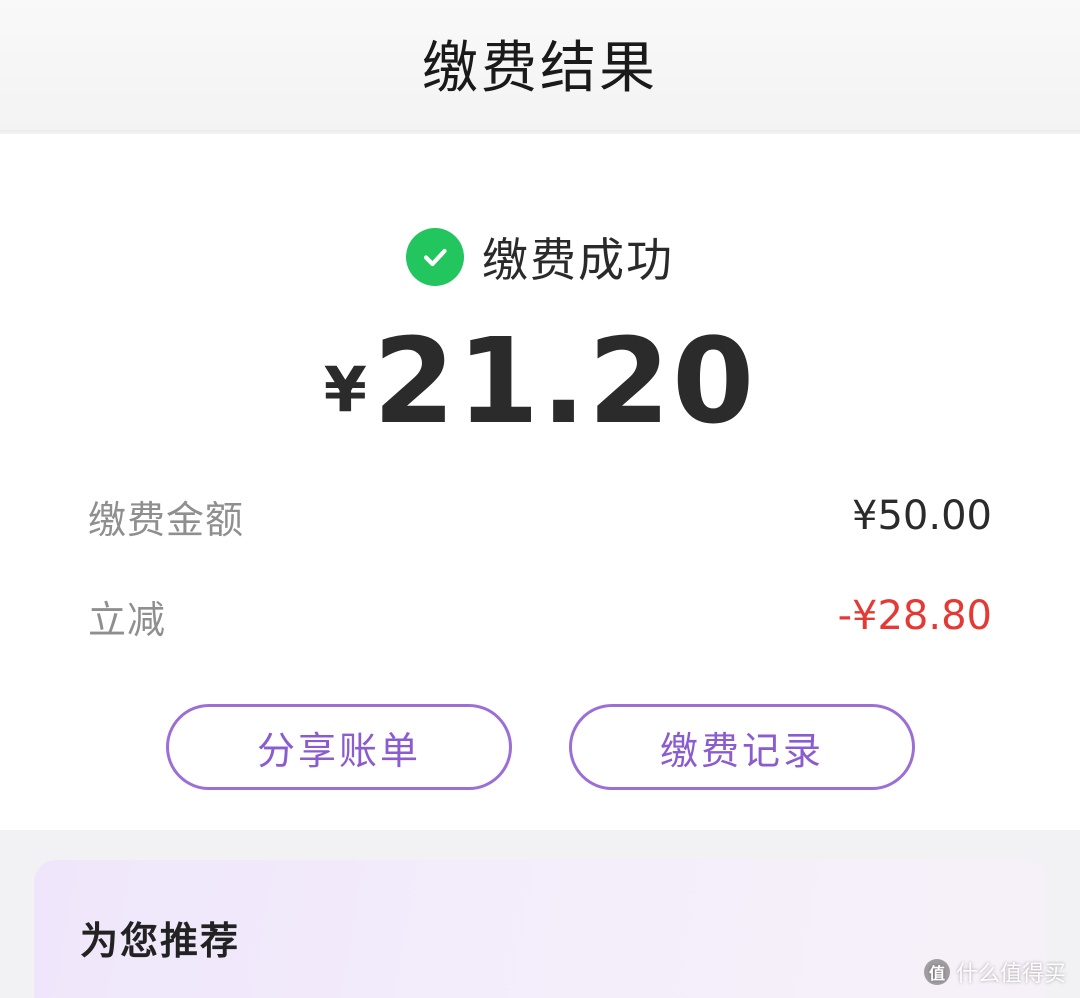  I want to click on detail-value: ¥50.00, so click(922, 516).